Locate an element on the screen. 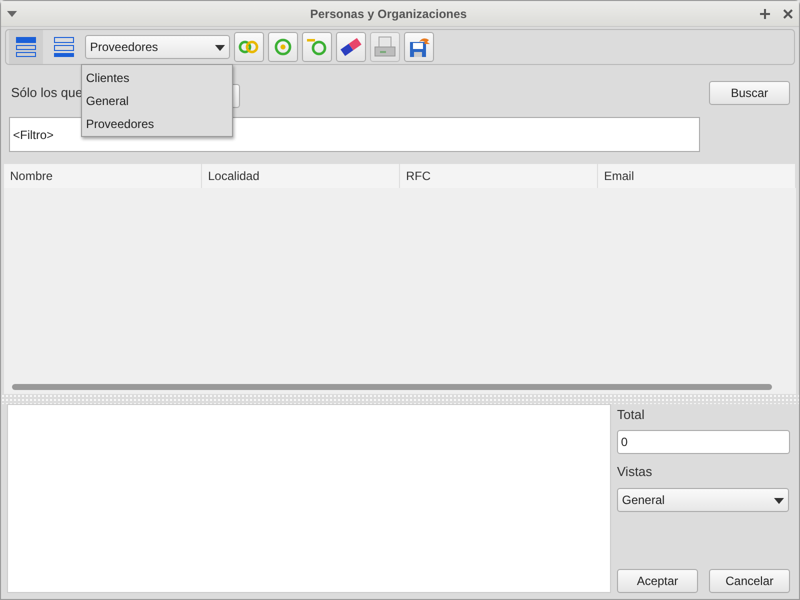 The width and height of the screenshot is (800, 600). splitter-handle is located at coordinates (400, 399).